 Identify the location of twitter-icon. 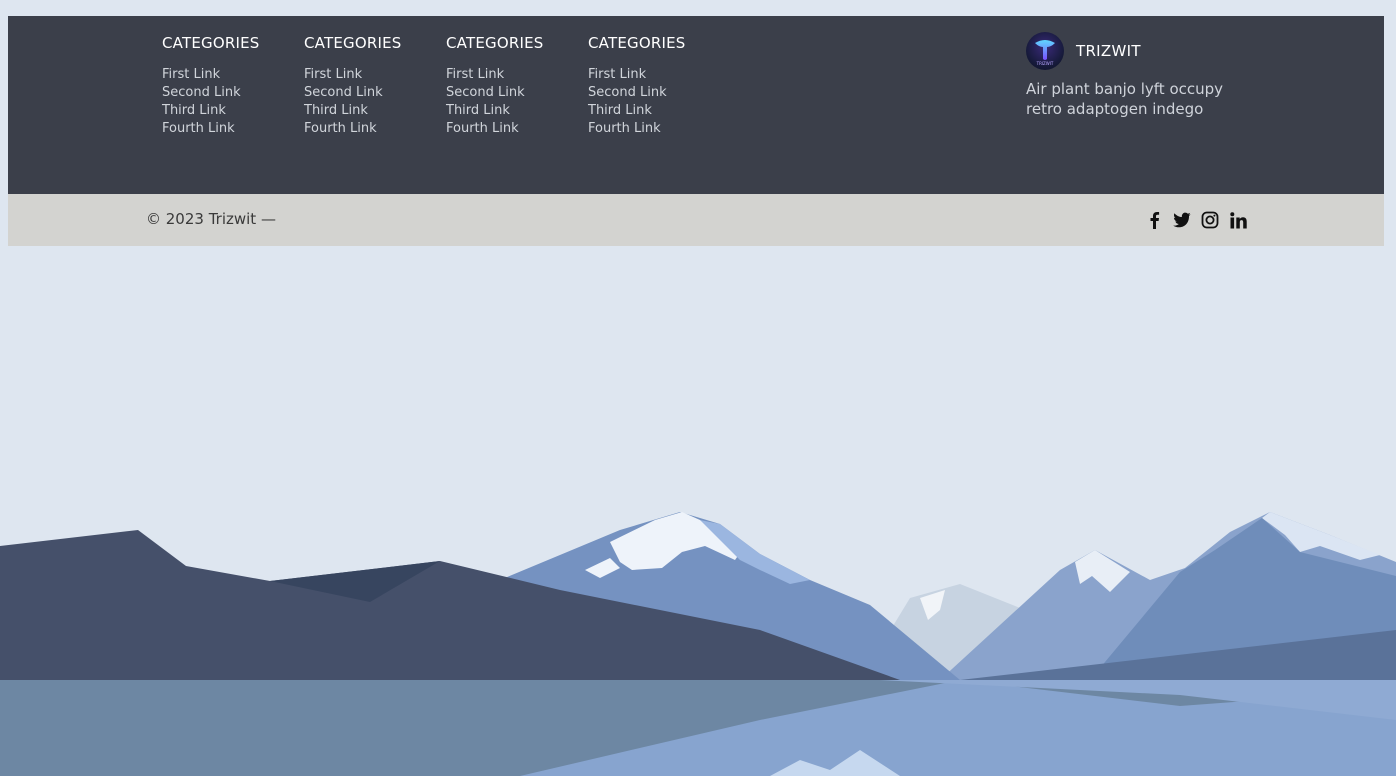
(1182, 220).